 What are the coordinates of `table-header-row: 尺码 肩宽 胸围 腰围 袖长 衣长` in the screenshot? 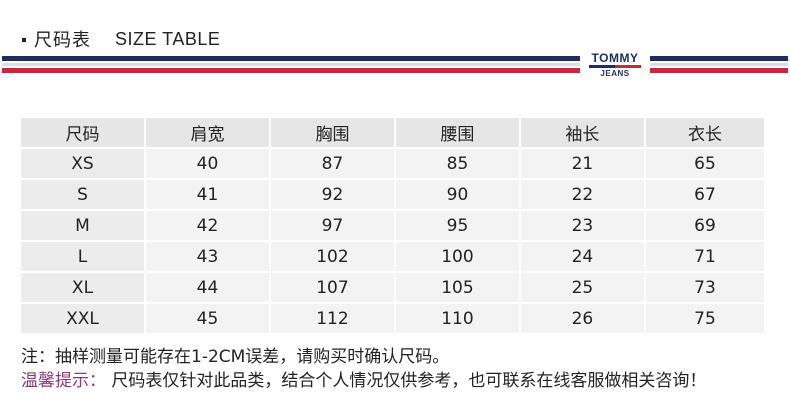 It's located at (392, 132).